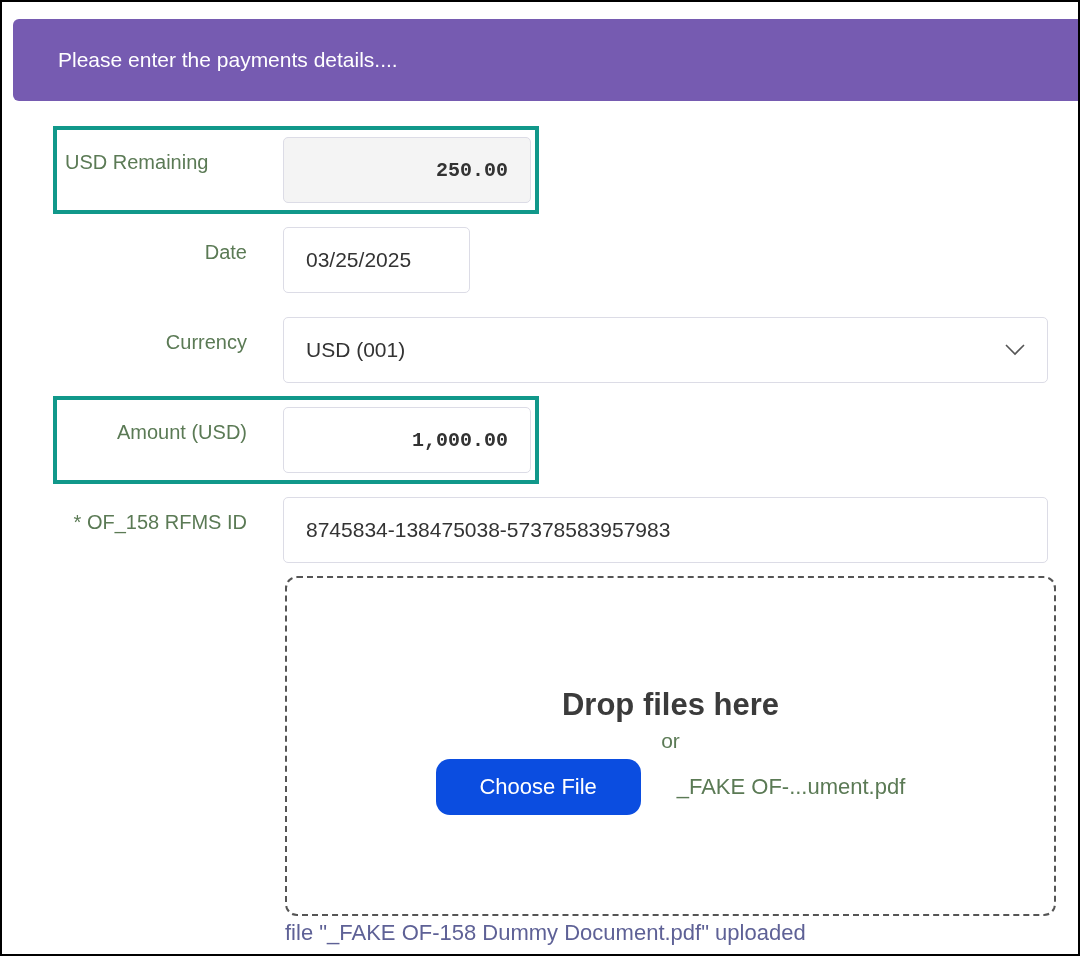 This screenshot has width=1080, height=956. What do you see at coordinates (407, 170) in the screenshot?
I see `readonly-amount-field: 250.00` at bounding box center [407, 170].